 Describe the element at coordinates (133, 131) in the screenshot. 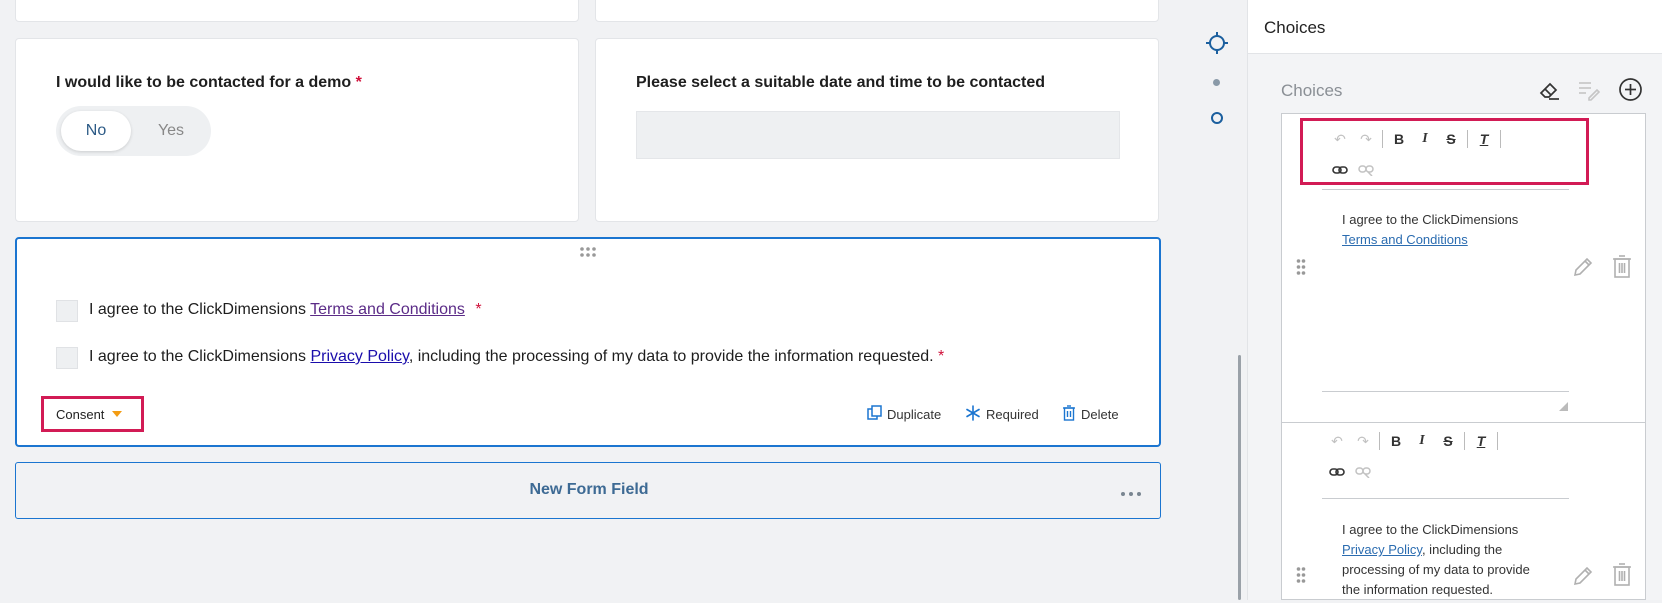

I see `demo-toggle: No Yes` at that location.